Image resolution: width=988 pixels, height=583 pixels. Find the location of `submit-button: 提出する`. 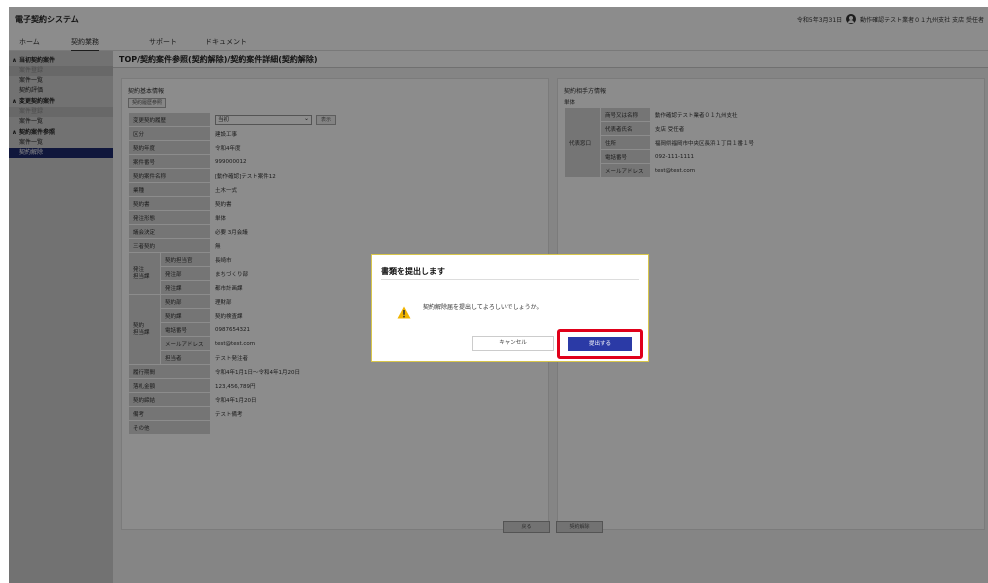

submit-button: 提出する is located at coordinates (600, 344).